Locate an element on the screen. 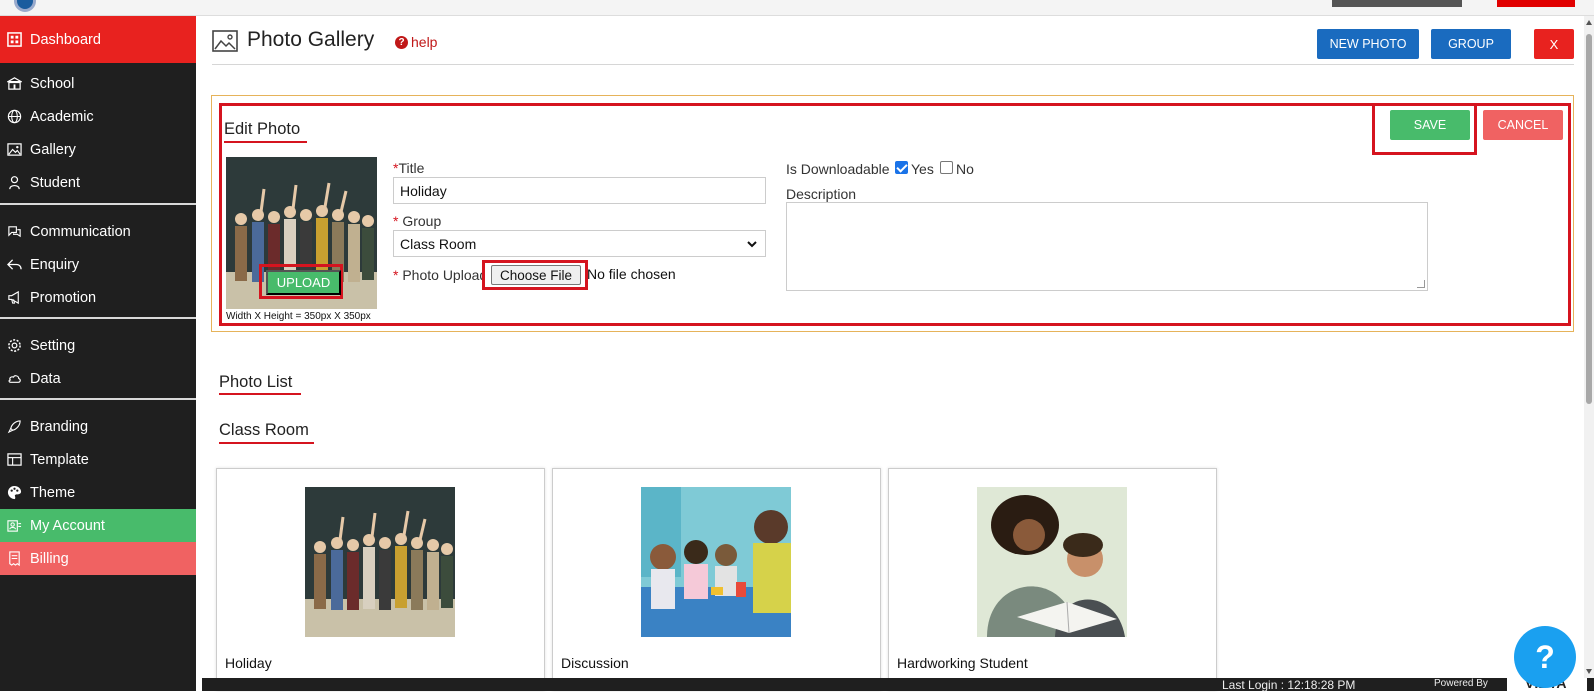 This screenshot has height=692, width=1594. sidebar-item-template: Template is located at coordinates (98, 459).